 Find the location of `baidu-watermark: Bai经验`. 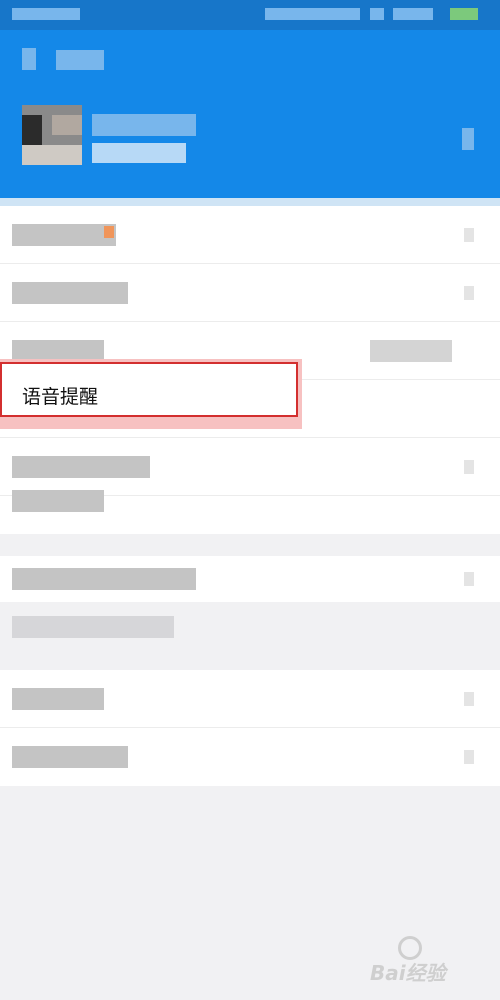

baidu-watermark: Bai经验 is located at coordinates (425, 961).